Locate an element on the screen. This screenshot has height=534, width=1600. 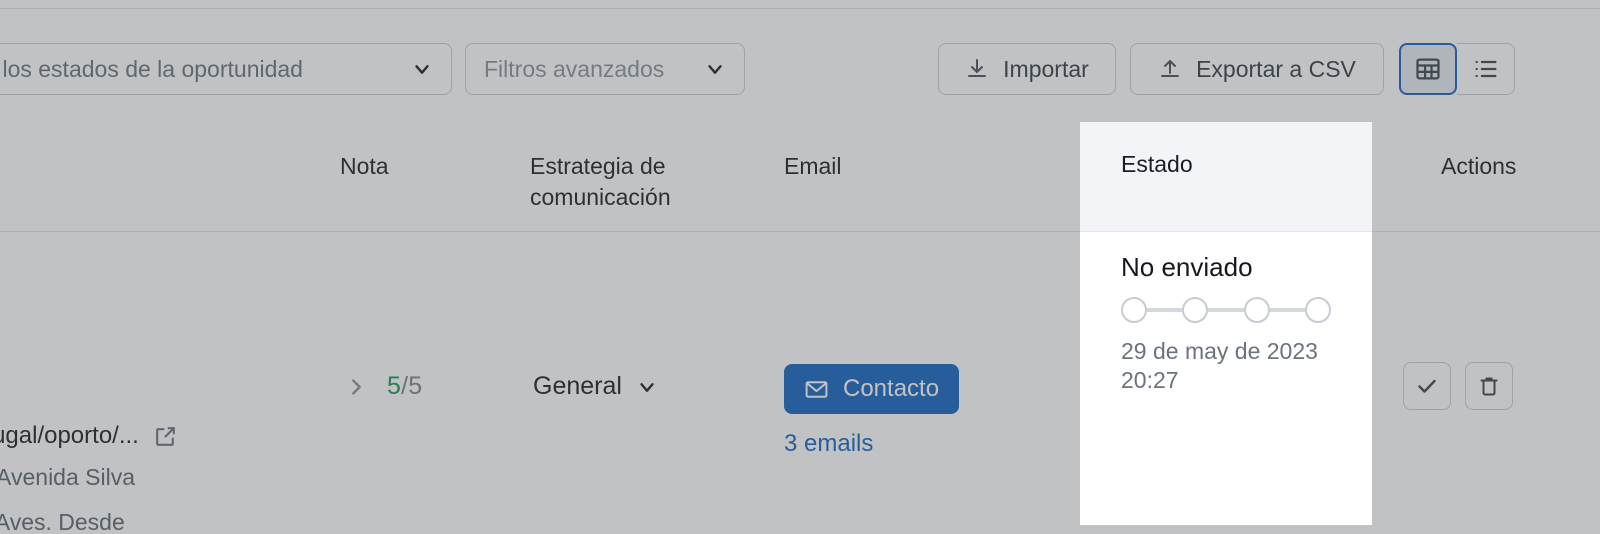
nota-score: 5/5 is located at coordinates (404, 386).